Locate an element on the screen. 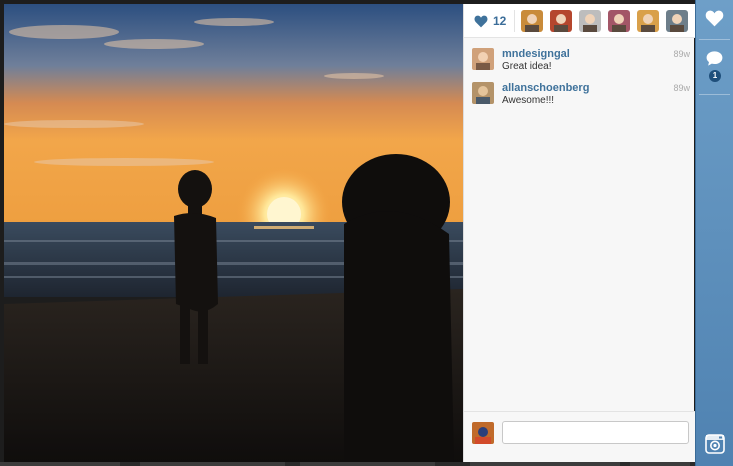 Image resolution: width=733 pixels, height=466 pixels. comment-username: allanschoenberg is located at coordinates (545, 88).